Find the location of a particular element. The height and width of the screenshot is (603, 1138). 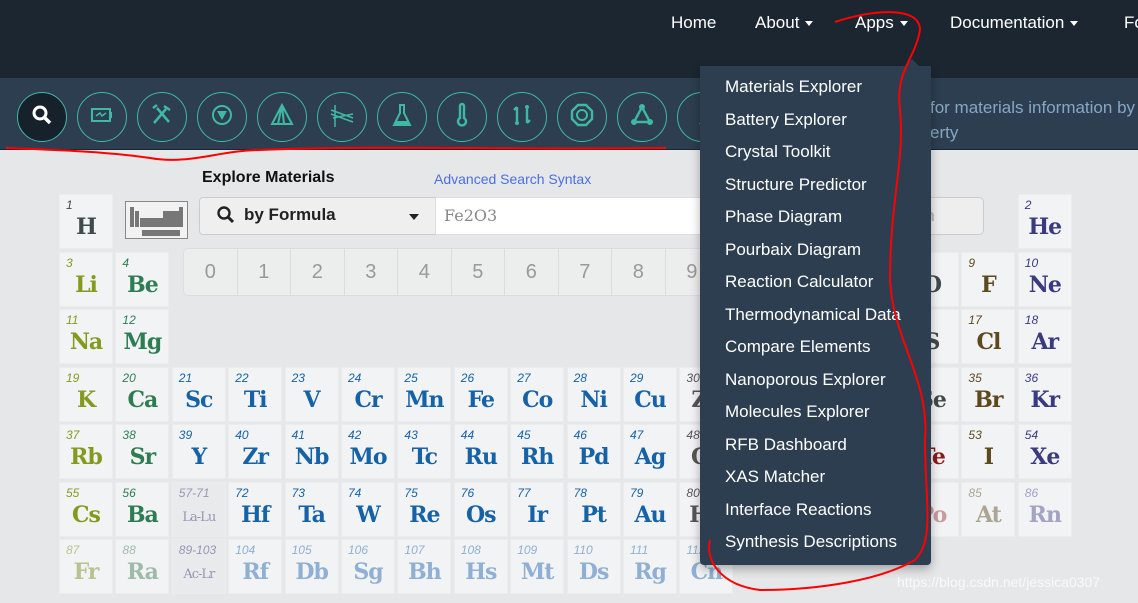

nav-fo: Fo is located at coordinates (1131, 23).